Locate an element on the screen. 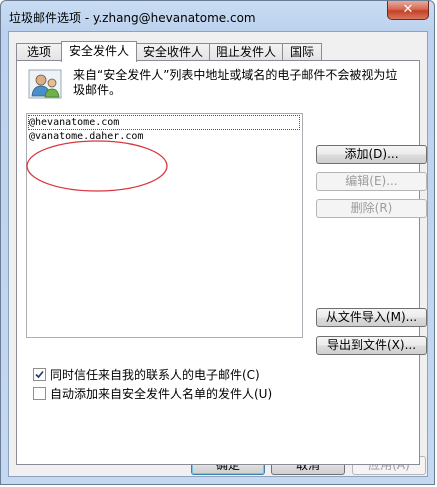 The width and height of the screenshot is (437, 487). remove-button: 删除(R) is located at coordinates (371, 208).